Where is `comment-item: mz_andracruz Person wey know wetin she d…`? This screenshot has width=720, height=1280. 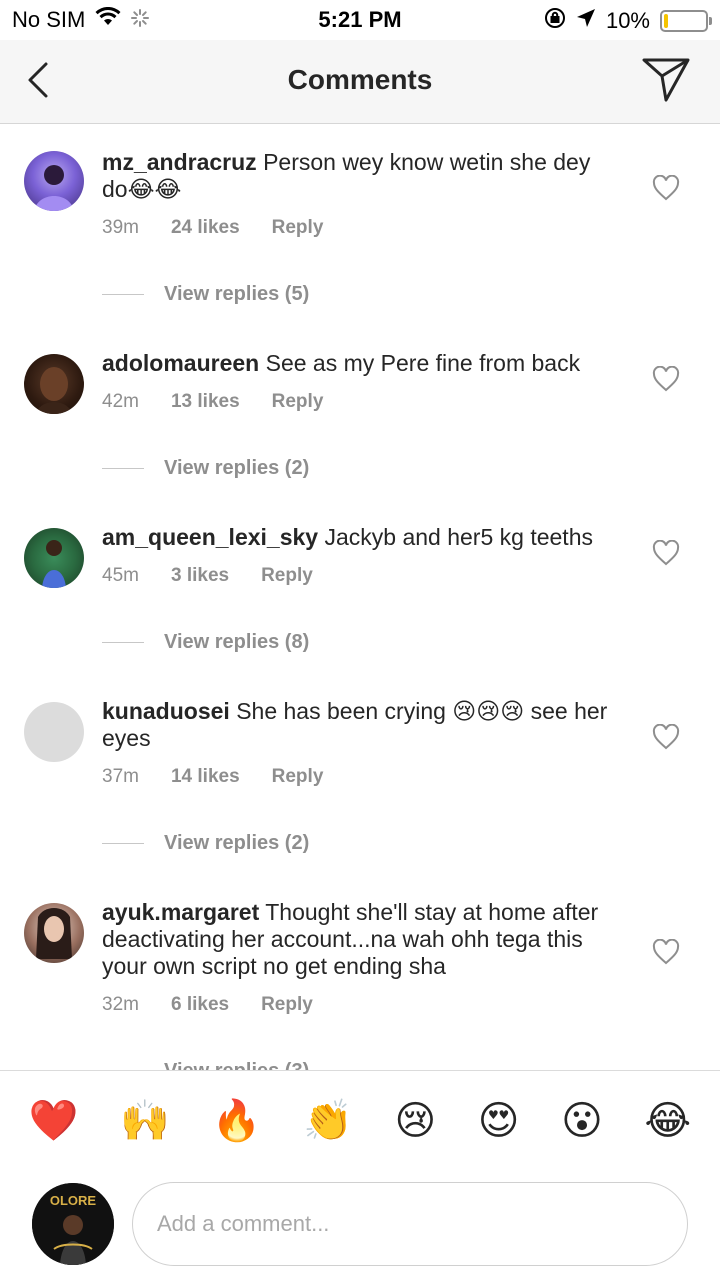
comment-item: mz_andracruz Person wey know wetin she d… is located at coordinates (360, 215).